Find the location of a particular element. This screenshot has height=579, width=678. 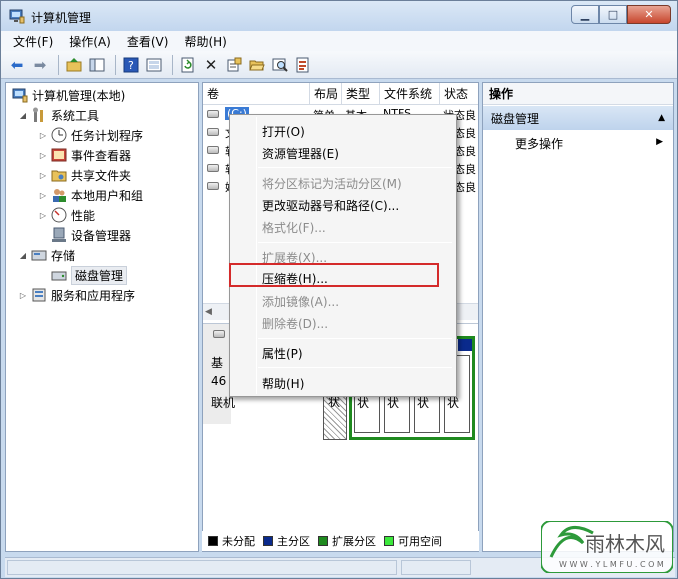

export-button is located at coordinates (303, 65).